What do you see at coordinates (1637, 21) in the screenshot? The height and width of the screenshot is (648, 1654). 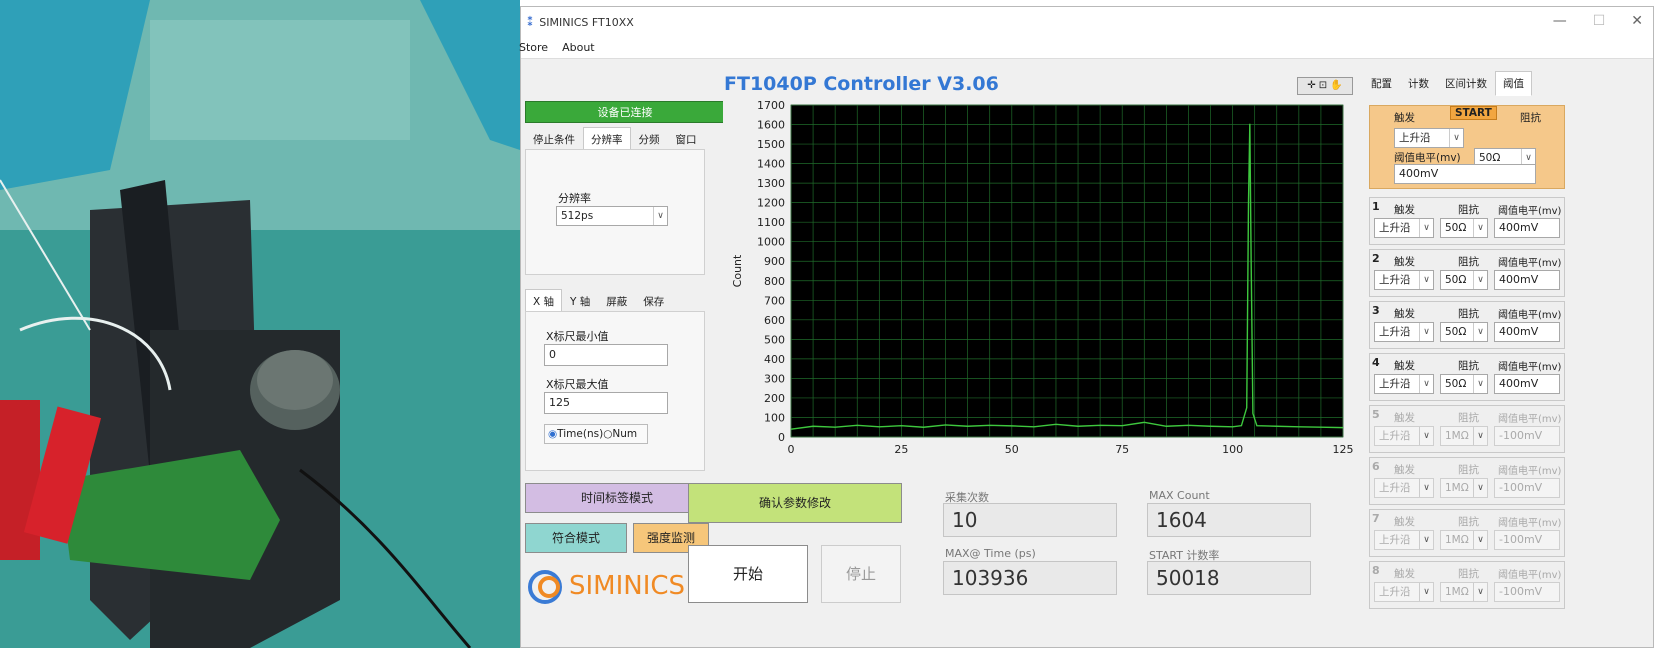 I see `close-icon: ✕` at bounding box center [1637, 21].